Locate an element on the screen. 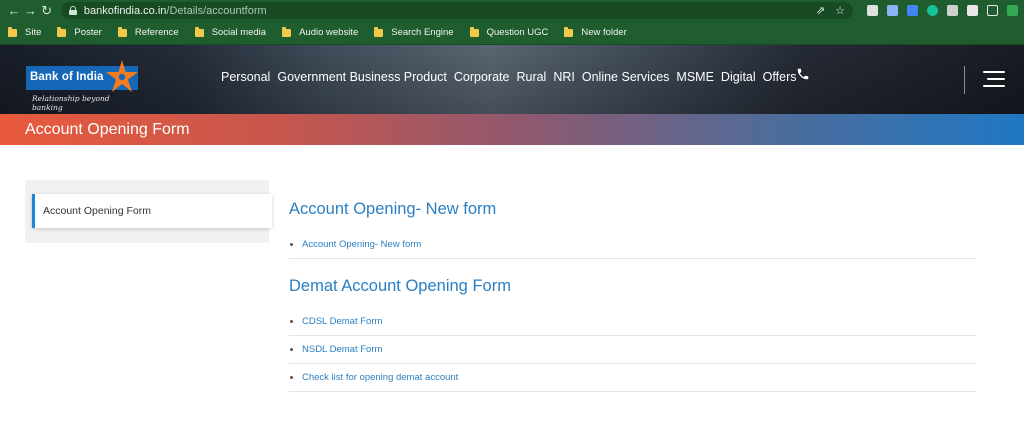 The image size is (1024, 421). nav-item-digital: Digital is located at coordinates (738, 77).